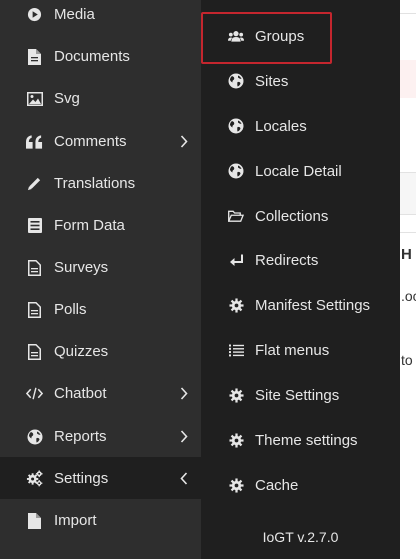  Describe the element at coordinates (292, 216) in the screenshot. I see `submenu-item-label: Collections` at that location.